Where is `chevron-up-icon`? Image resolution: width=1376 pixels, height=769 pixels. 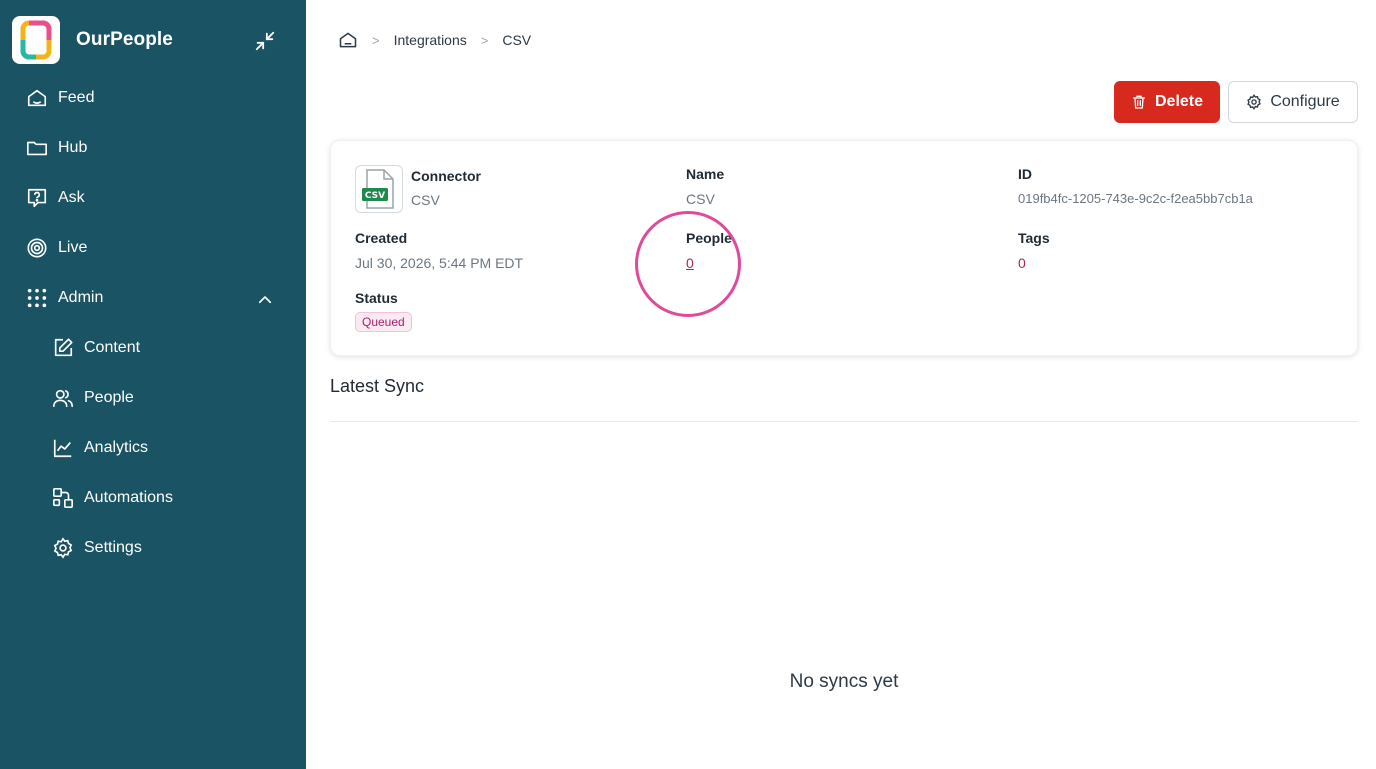
chevron-up-icon is located at coordinates (265, 300).